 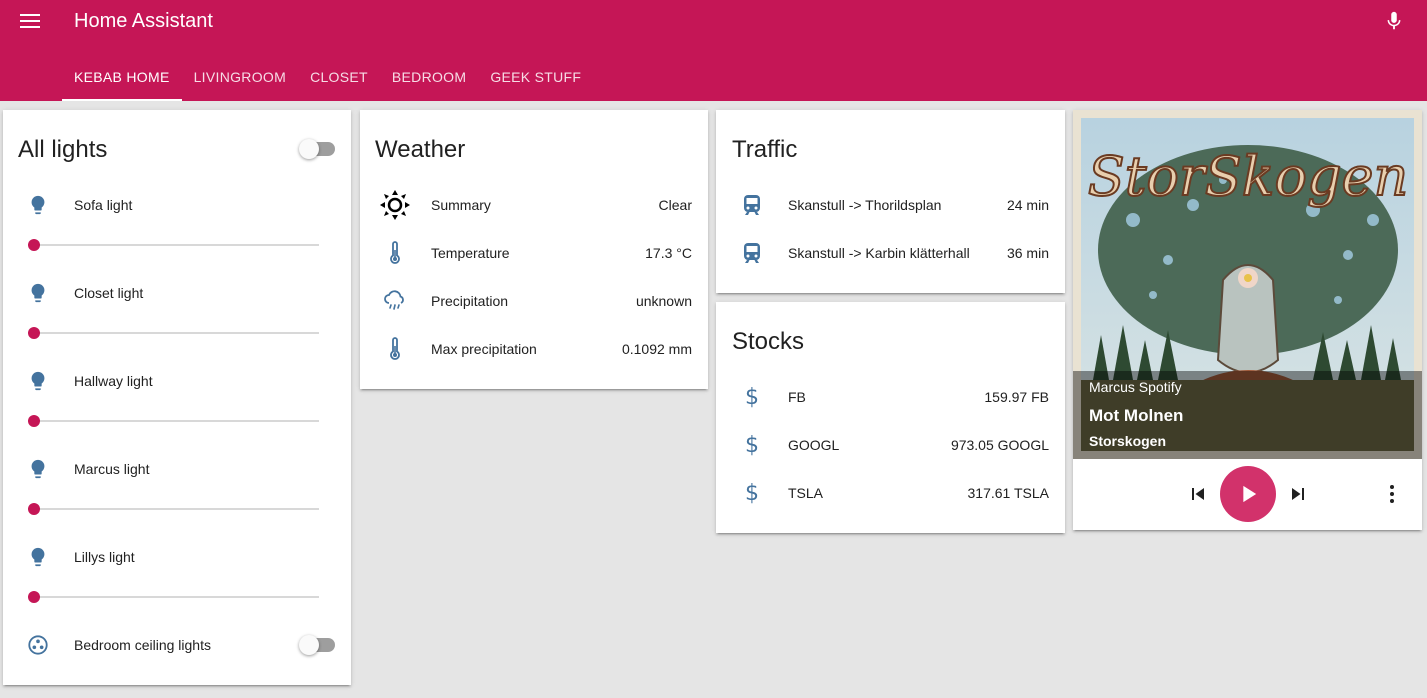 What do you see at coordinates (109, 293) in the screenshot?
I see `light-label: Closet light` at bounding box center [109, 293].